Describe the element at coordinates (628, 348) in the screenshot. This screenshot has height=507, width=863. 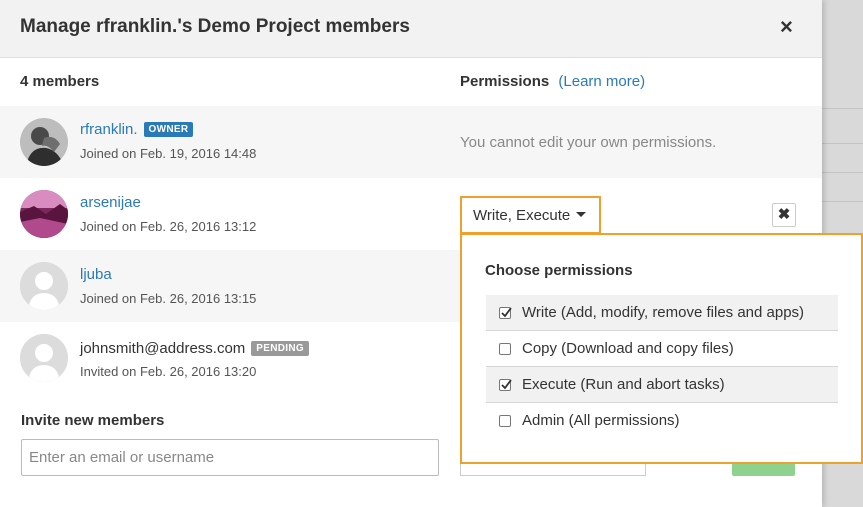
I see `permission-option-label: Copy (Download and copy files)` at that location.